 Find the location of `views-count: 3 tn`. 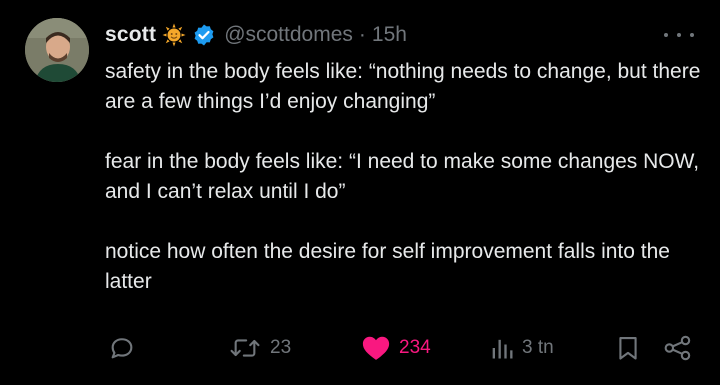

views-count: 3 tn is located at coordinates (538, 347).